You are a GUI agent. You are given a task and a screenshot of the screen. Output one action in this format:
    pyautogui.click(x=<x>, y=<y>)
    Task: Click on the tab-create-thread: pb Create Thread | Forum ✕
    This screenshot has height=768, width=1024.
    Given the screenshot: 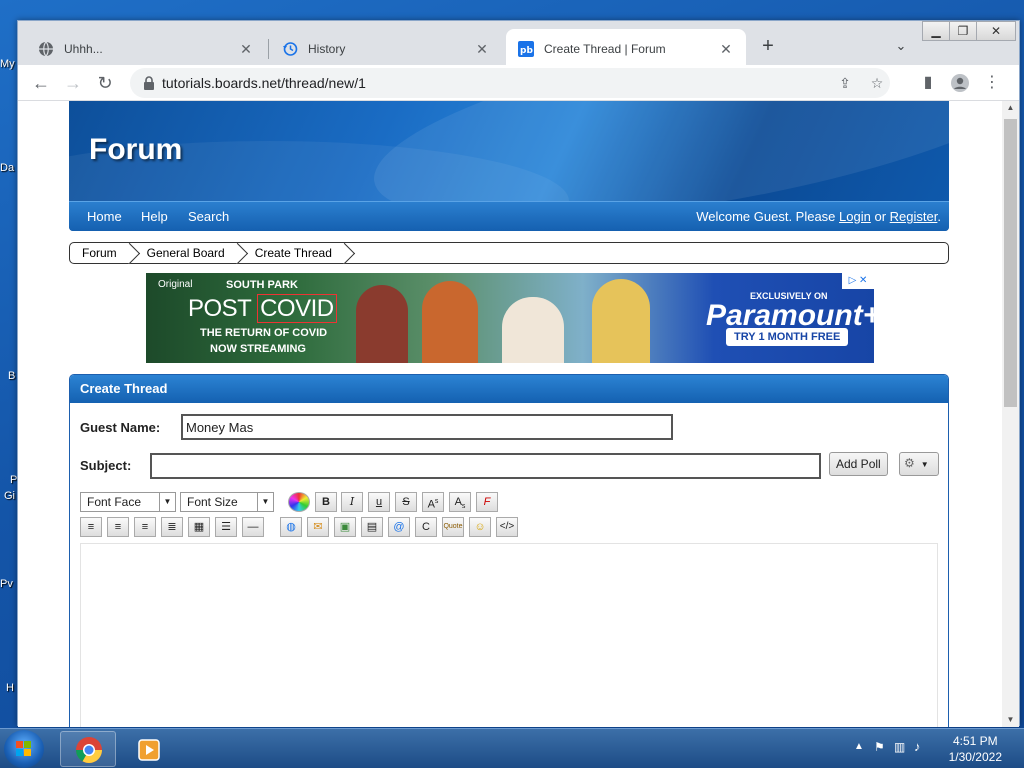 What is the action you would take?
    pyautogui.click(x=626, y=49)
    